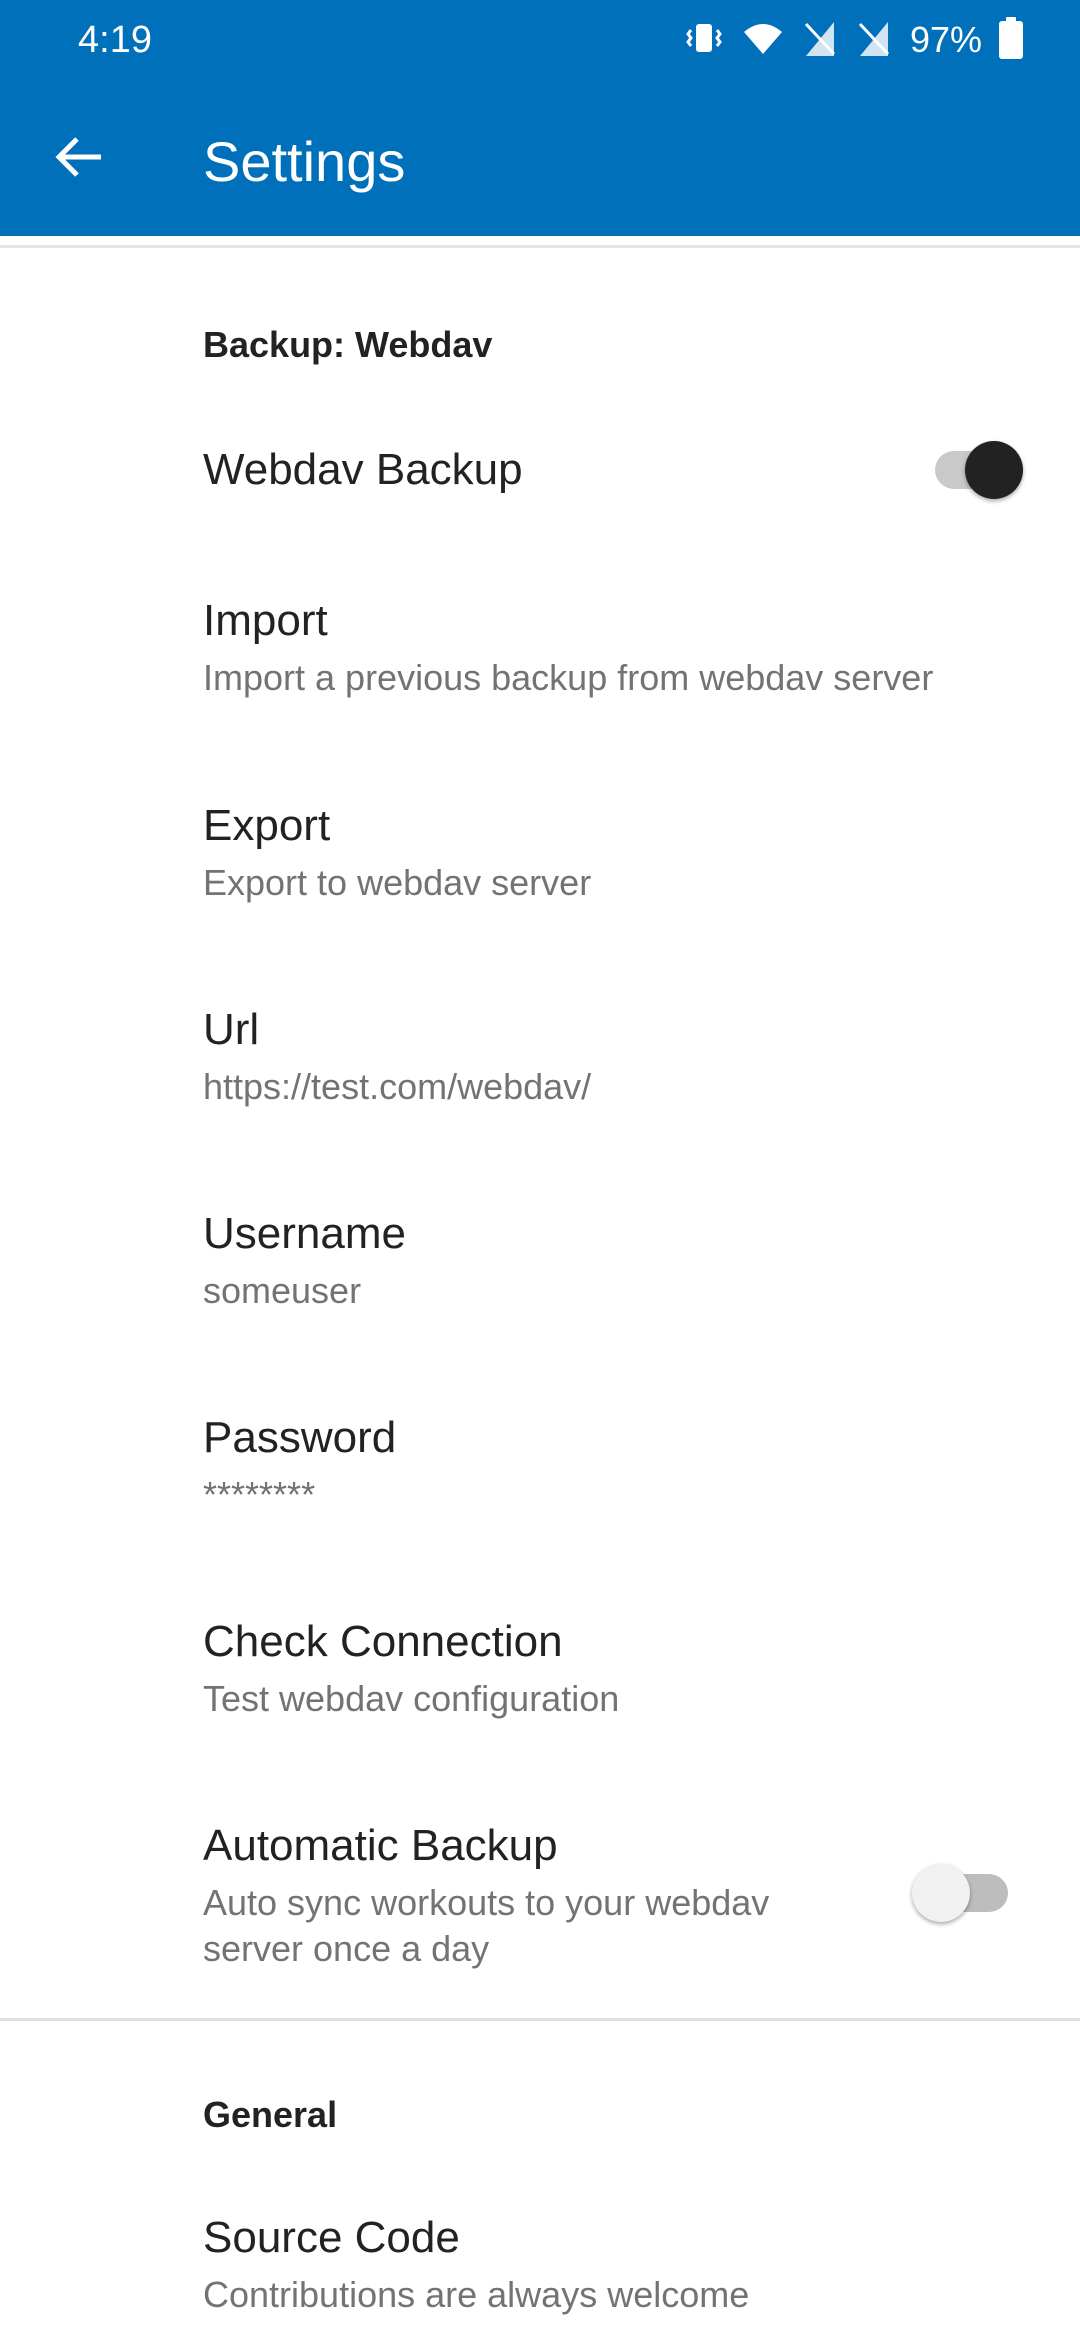 This screenshot has height=2340, width=1080. Describe the element at coordinates (300, 1437) in the screenshot. I see `pref-title: Password` at that location.